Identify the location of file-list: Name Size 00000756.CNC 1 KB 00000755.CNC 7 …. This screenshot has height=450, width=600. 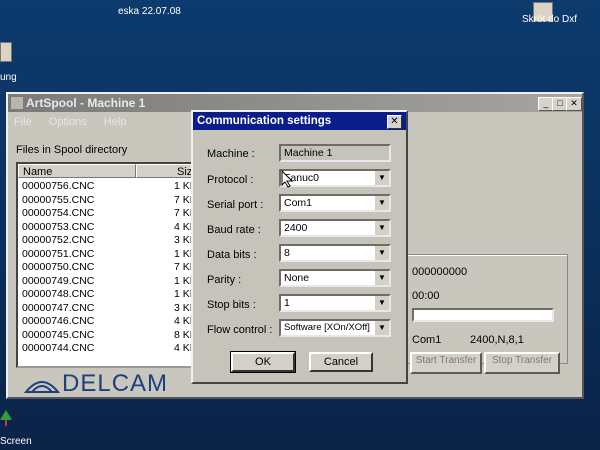
(107, 265).